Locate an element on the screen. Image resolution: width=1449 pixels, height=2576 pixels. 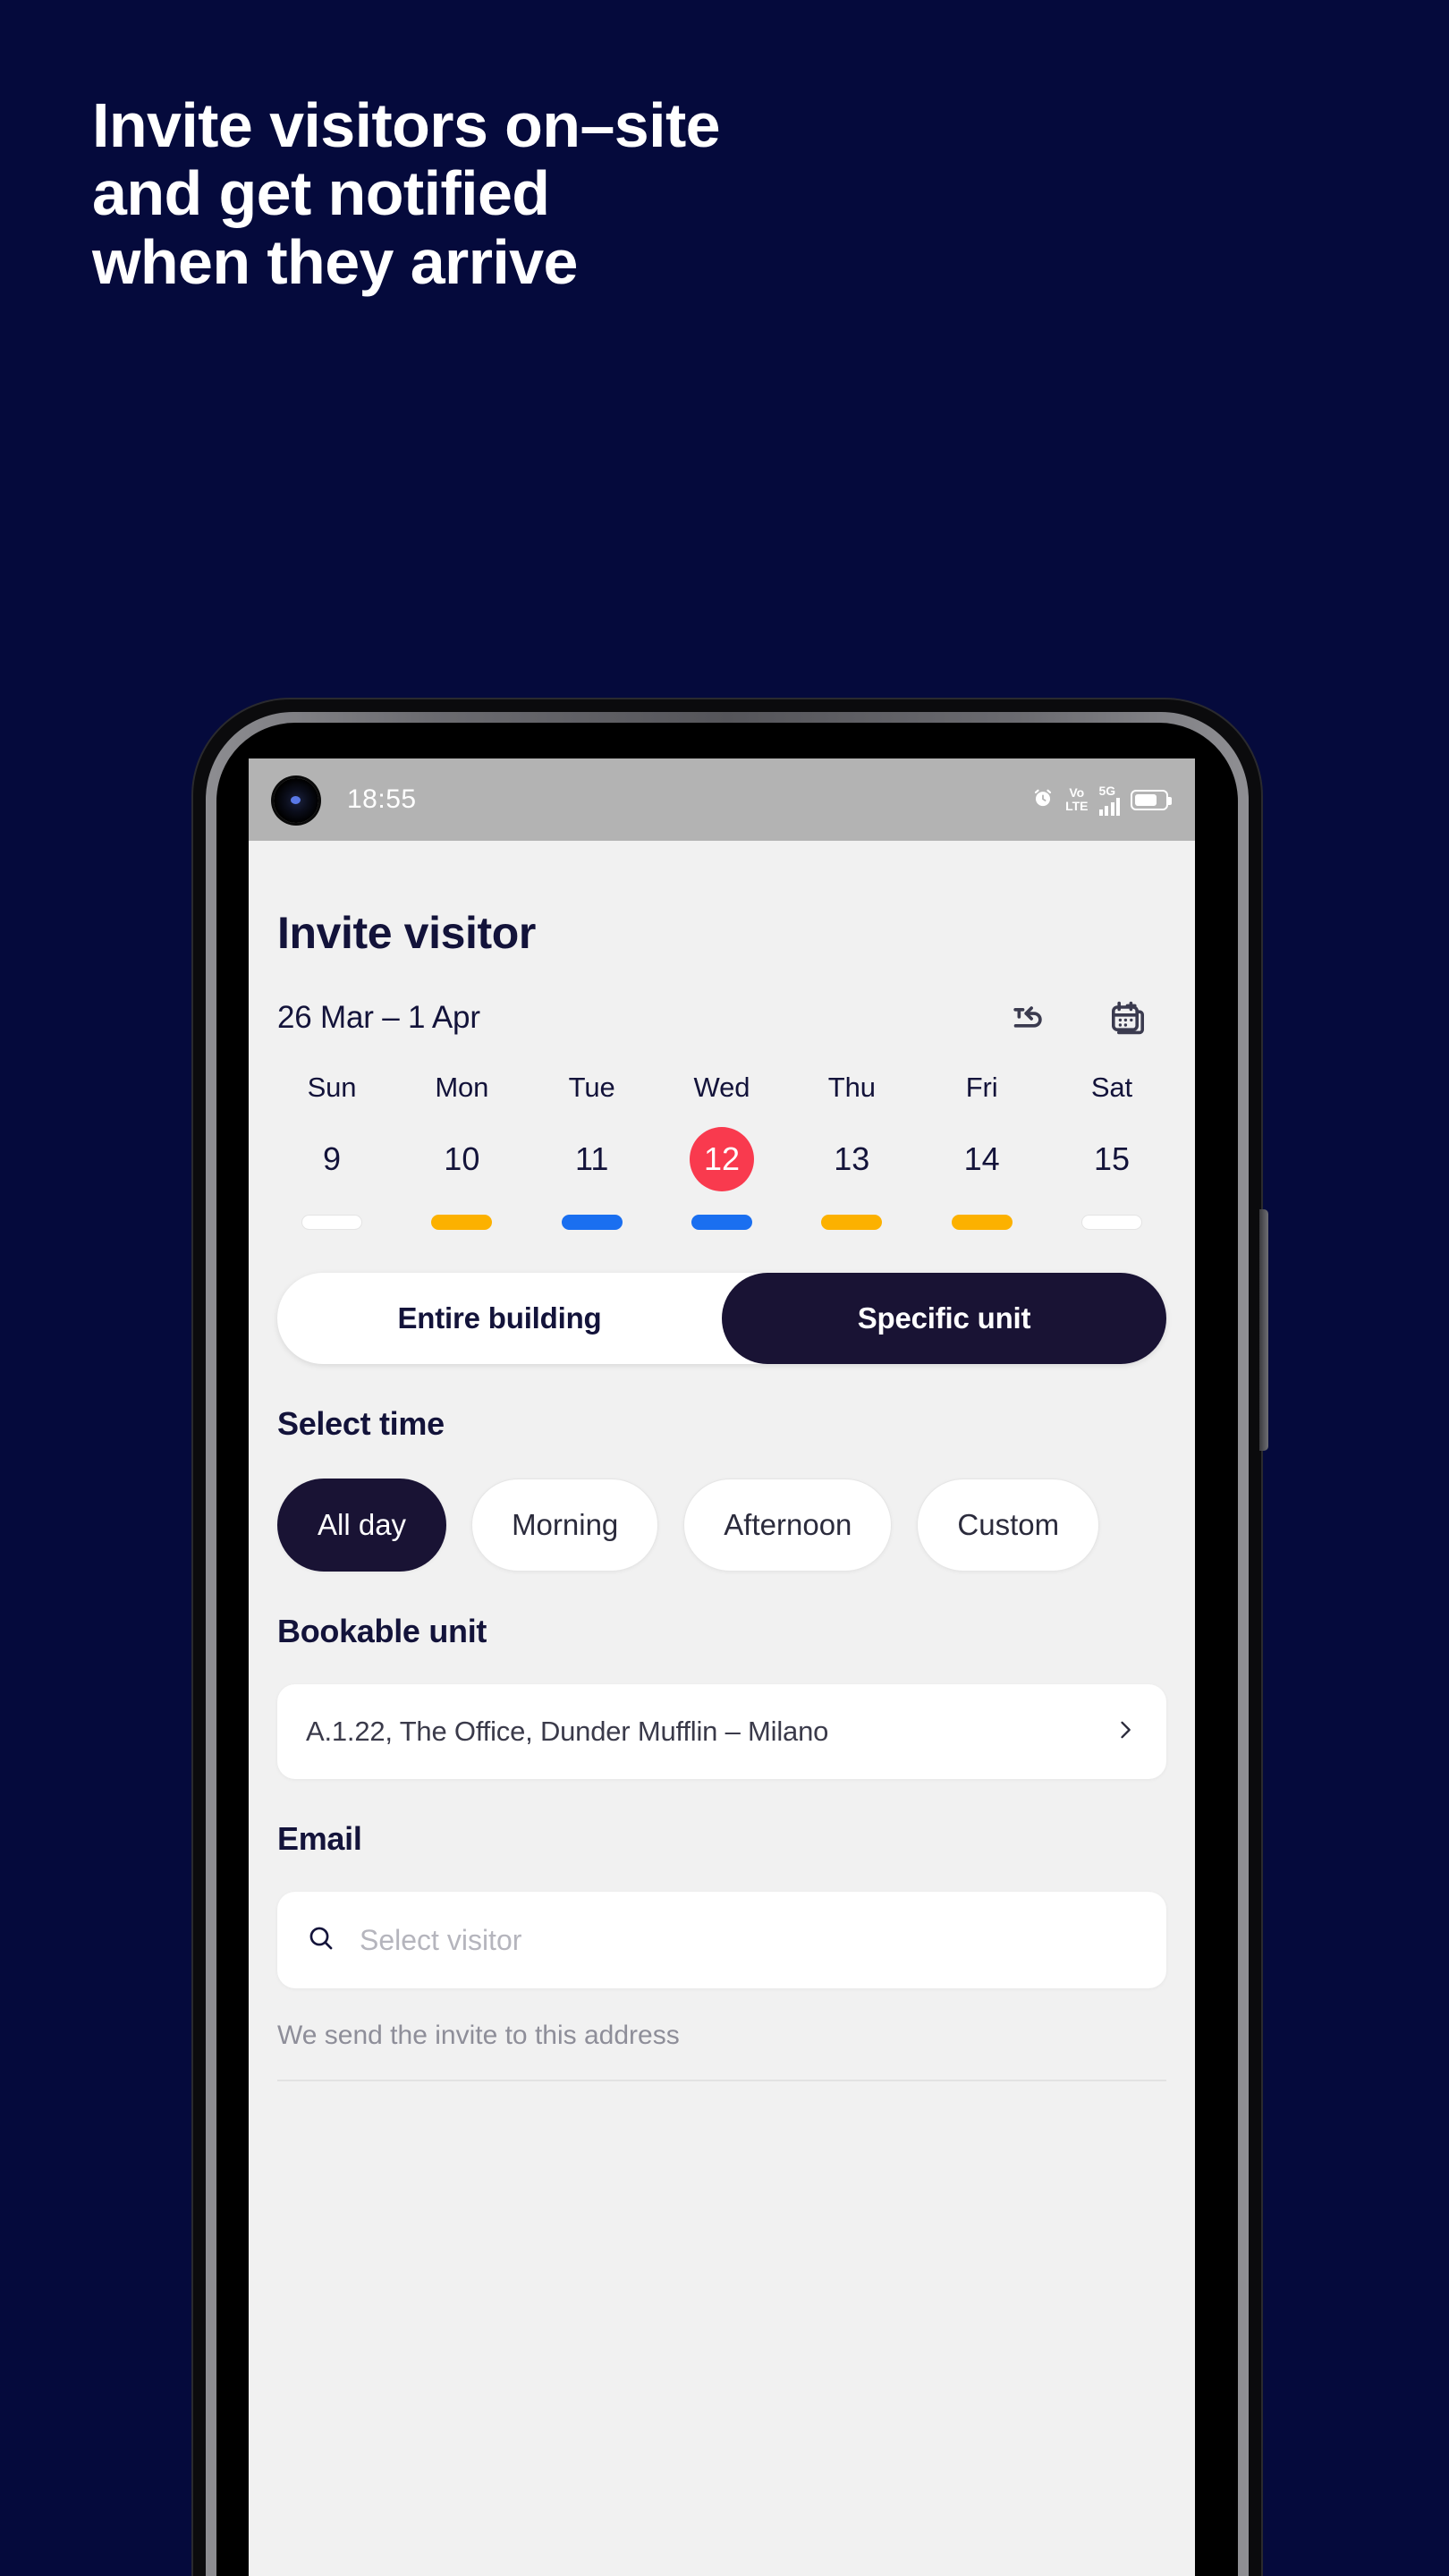
week-day-wed: Wed 12 is located at coordinates (722, 1151).